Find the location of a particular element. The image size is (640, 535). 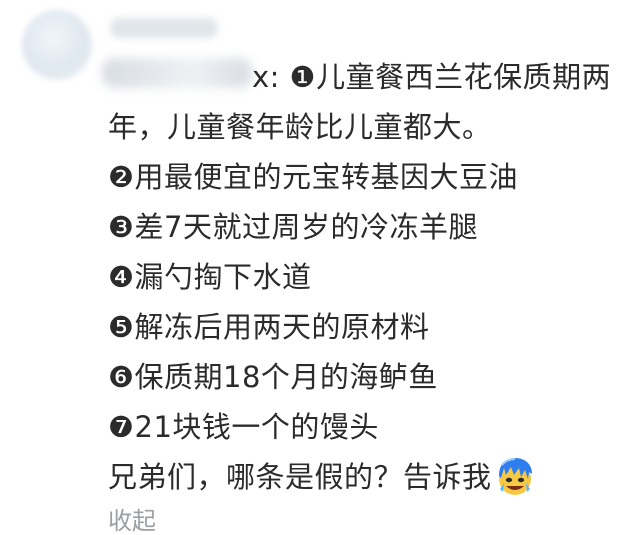

user-avatar is located at coordinates (57, 45).